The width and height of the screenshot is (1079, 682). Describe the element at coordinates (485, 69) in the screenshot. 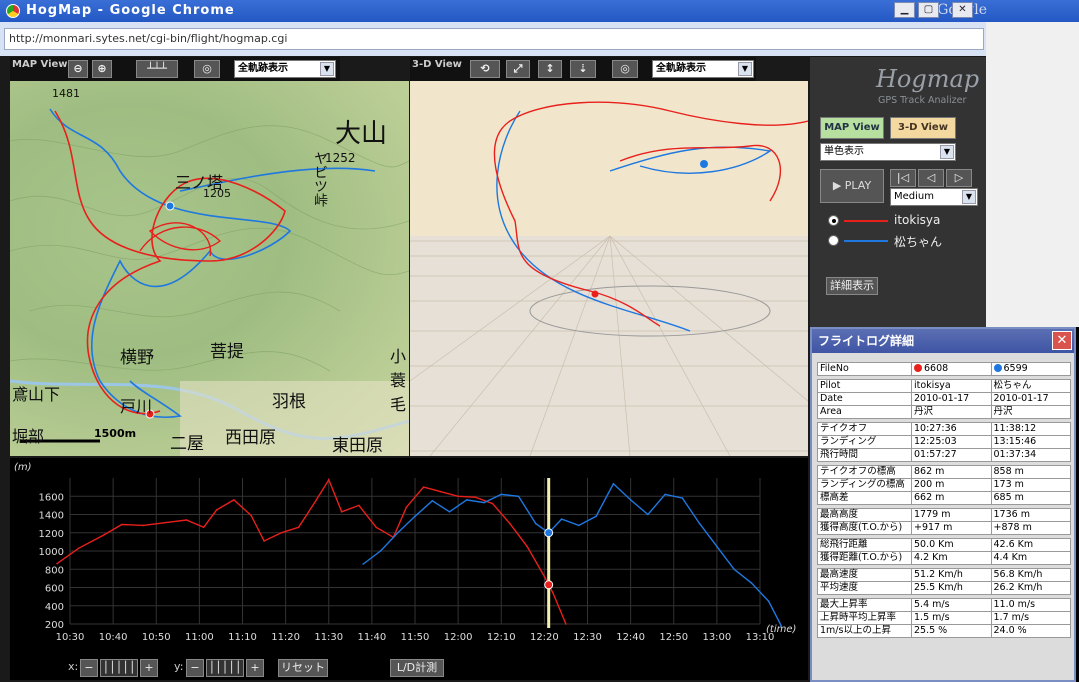

I see `rotate-icon: ⟲` at that location.